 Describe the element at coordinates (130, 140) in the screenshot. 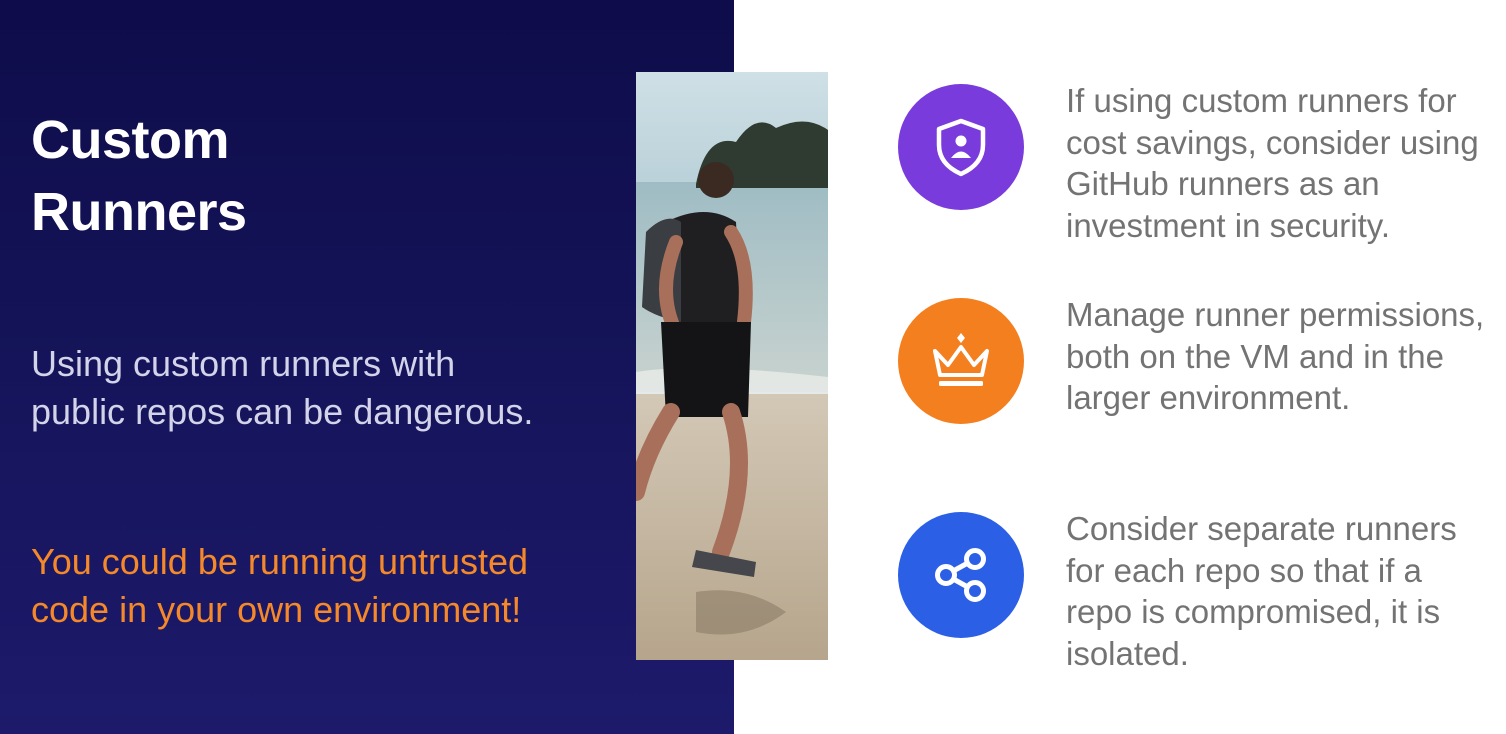

I see `slide-title-line-1: Custom` at that location.